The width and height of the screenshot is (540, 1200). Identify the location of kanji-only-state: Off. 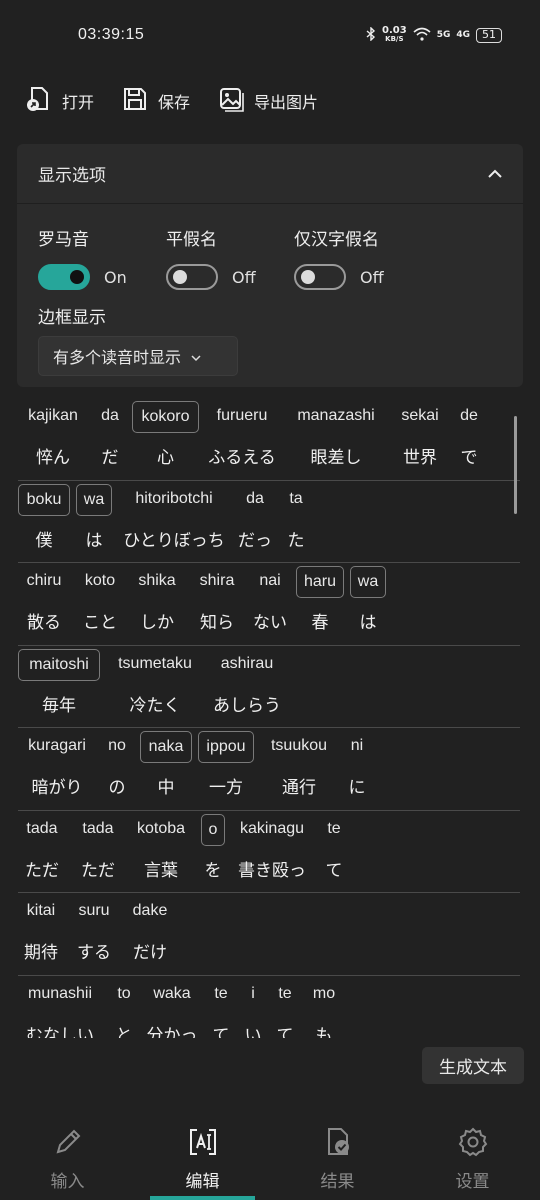
(372, 277).